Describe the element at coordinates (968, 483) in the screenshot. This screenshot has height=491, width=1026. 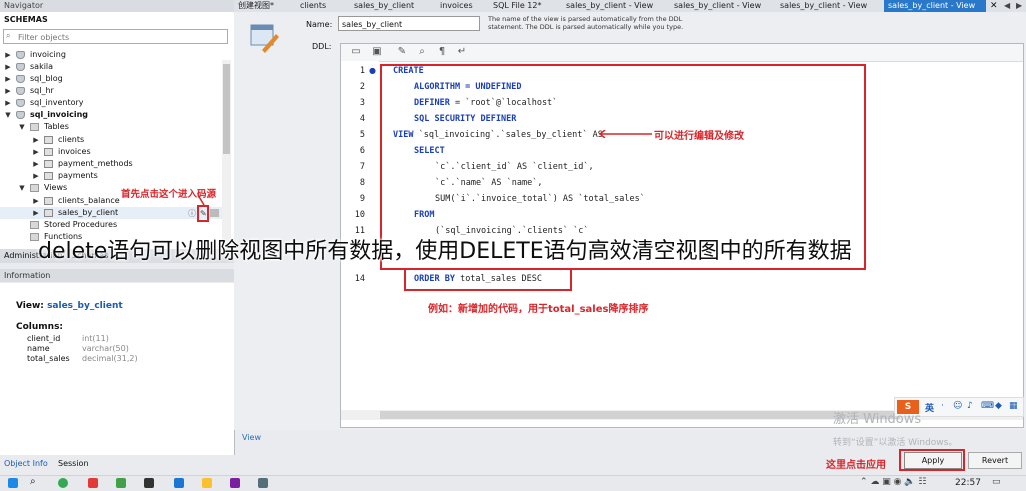
I see `taskbar-clock: 22:57` at that location.